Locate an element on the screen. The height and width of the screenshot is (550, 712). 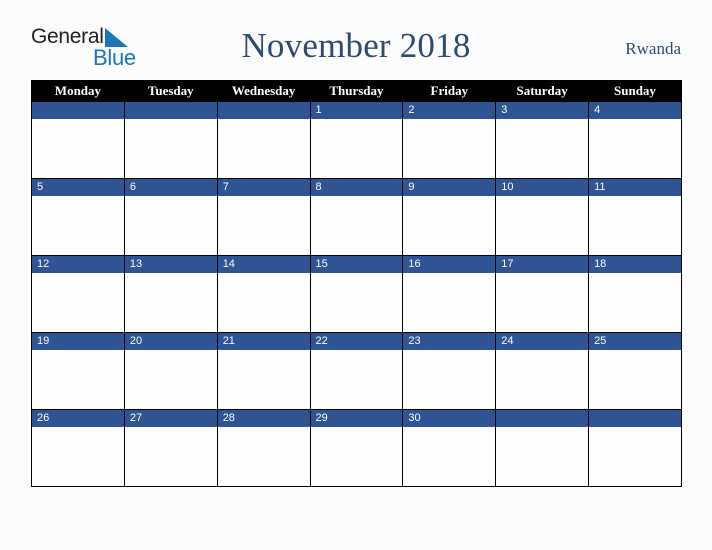
country-label: Rwanda is located at coordinates (653, 48).